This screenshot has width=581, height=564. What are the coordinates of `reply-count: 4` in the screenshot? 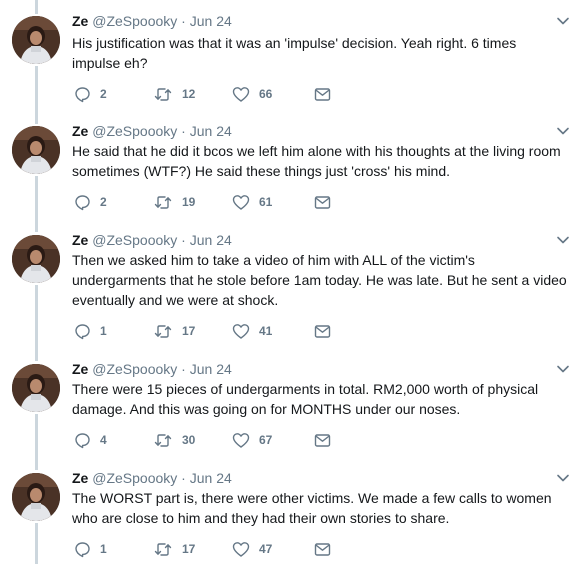 It's located at (103, 440).